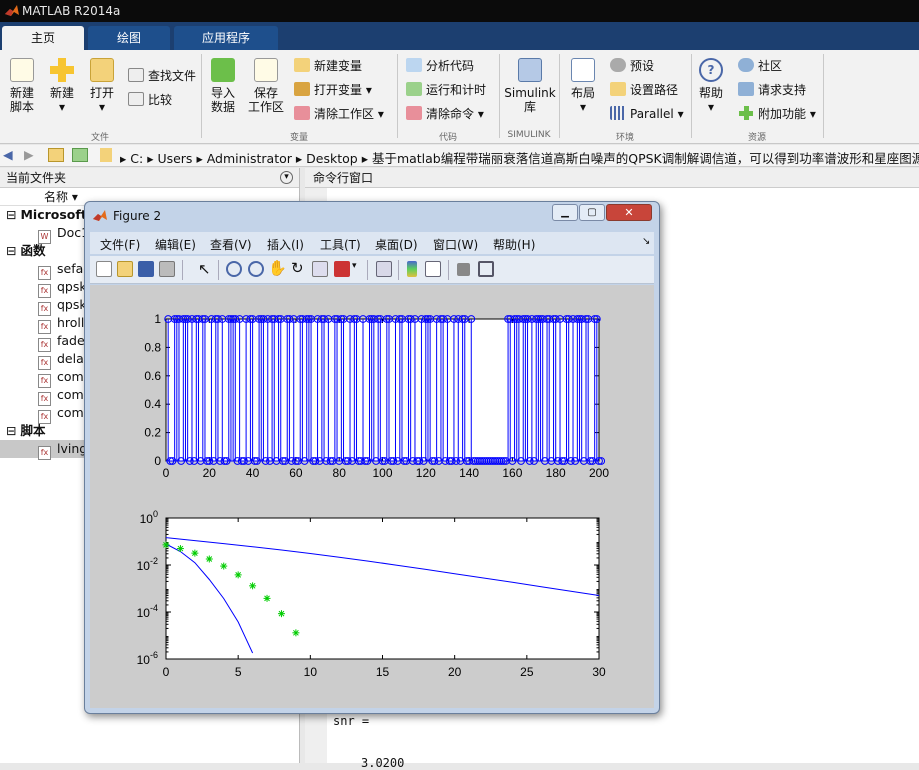 The height and width of the screenshot is (770, 919). What do you see at coordinates (446, 90) in the screenshot?
I see `run-and-time-button: 运行和计时` at bounding box center [446, 90].